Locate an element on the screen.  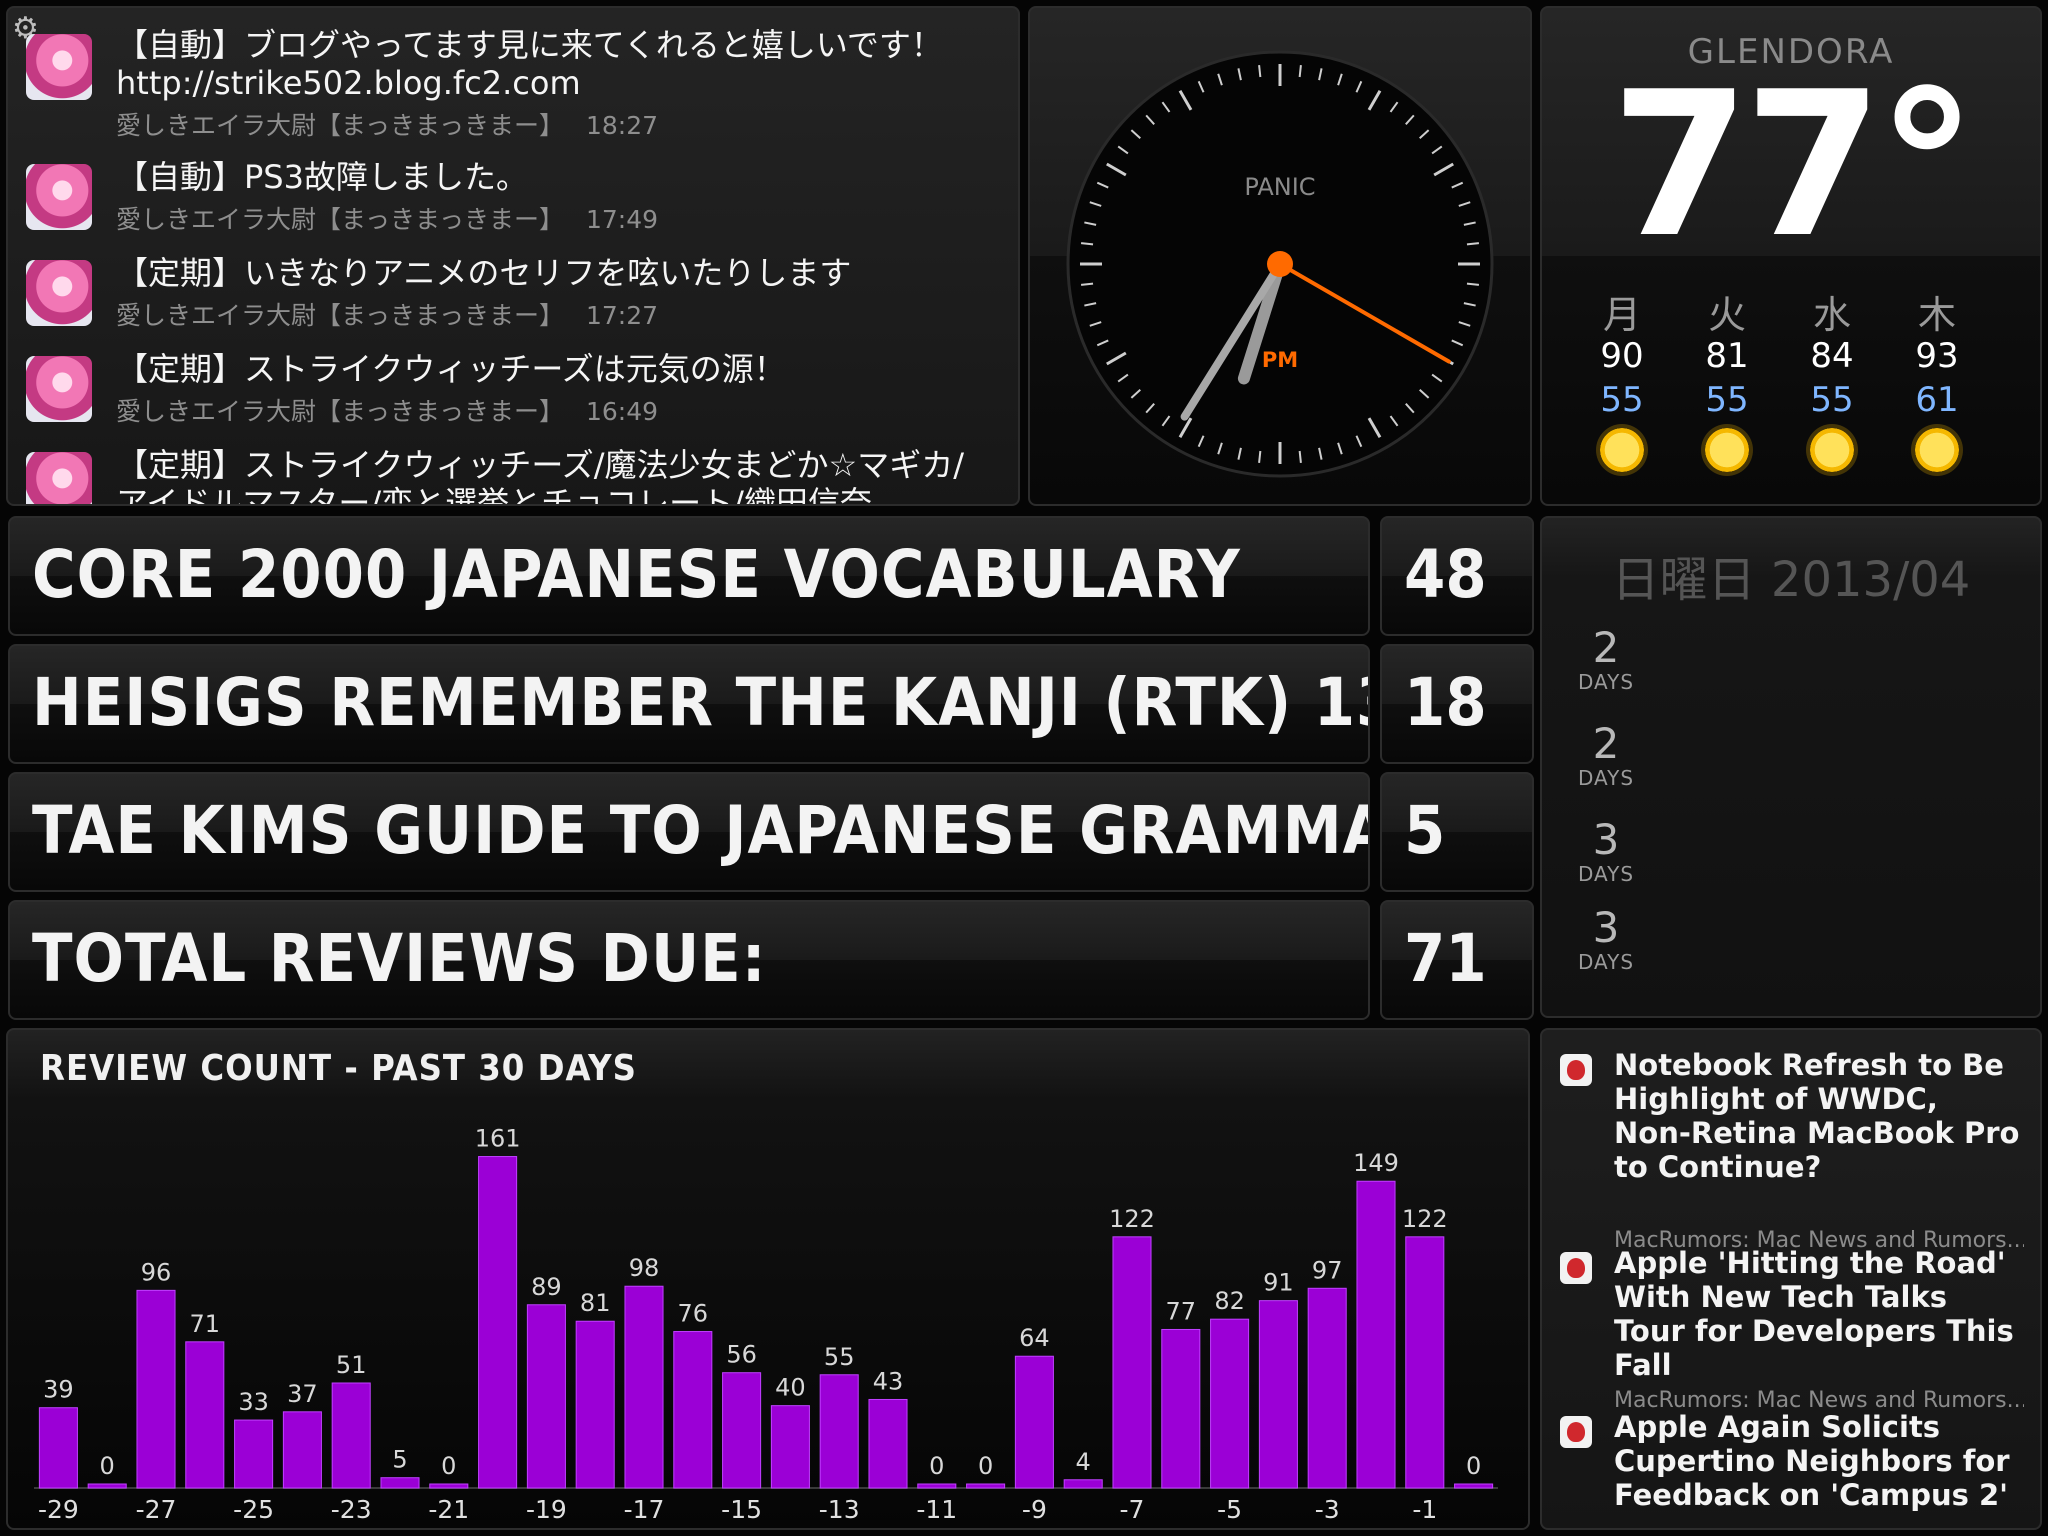
calendar-days-count: 2 is located at coordinates (1606, 743).